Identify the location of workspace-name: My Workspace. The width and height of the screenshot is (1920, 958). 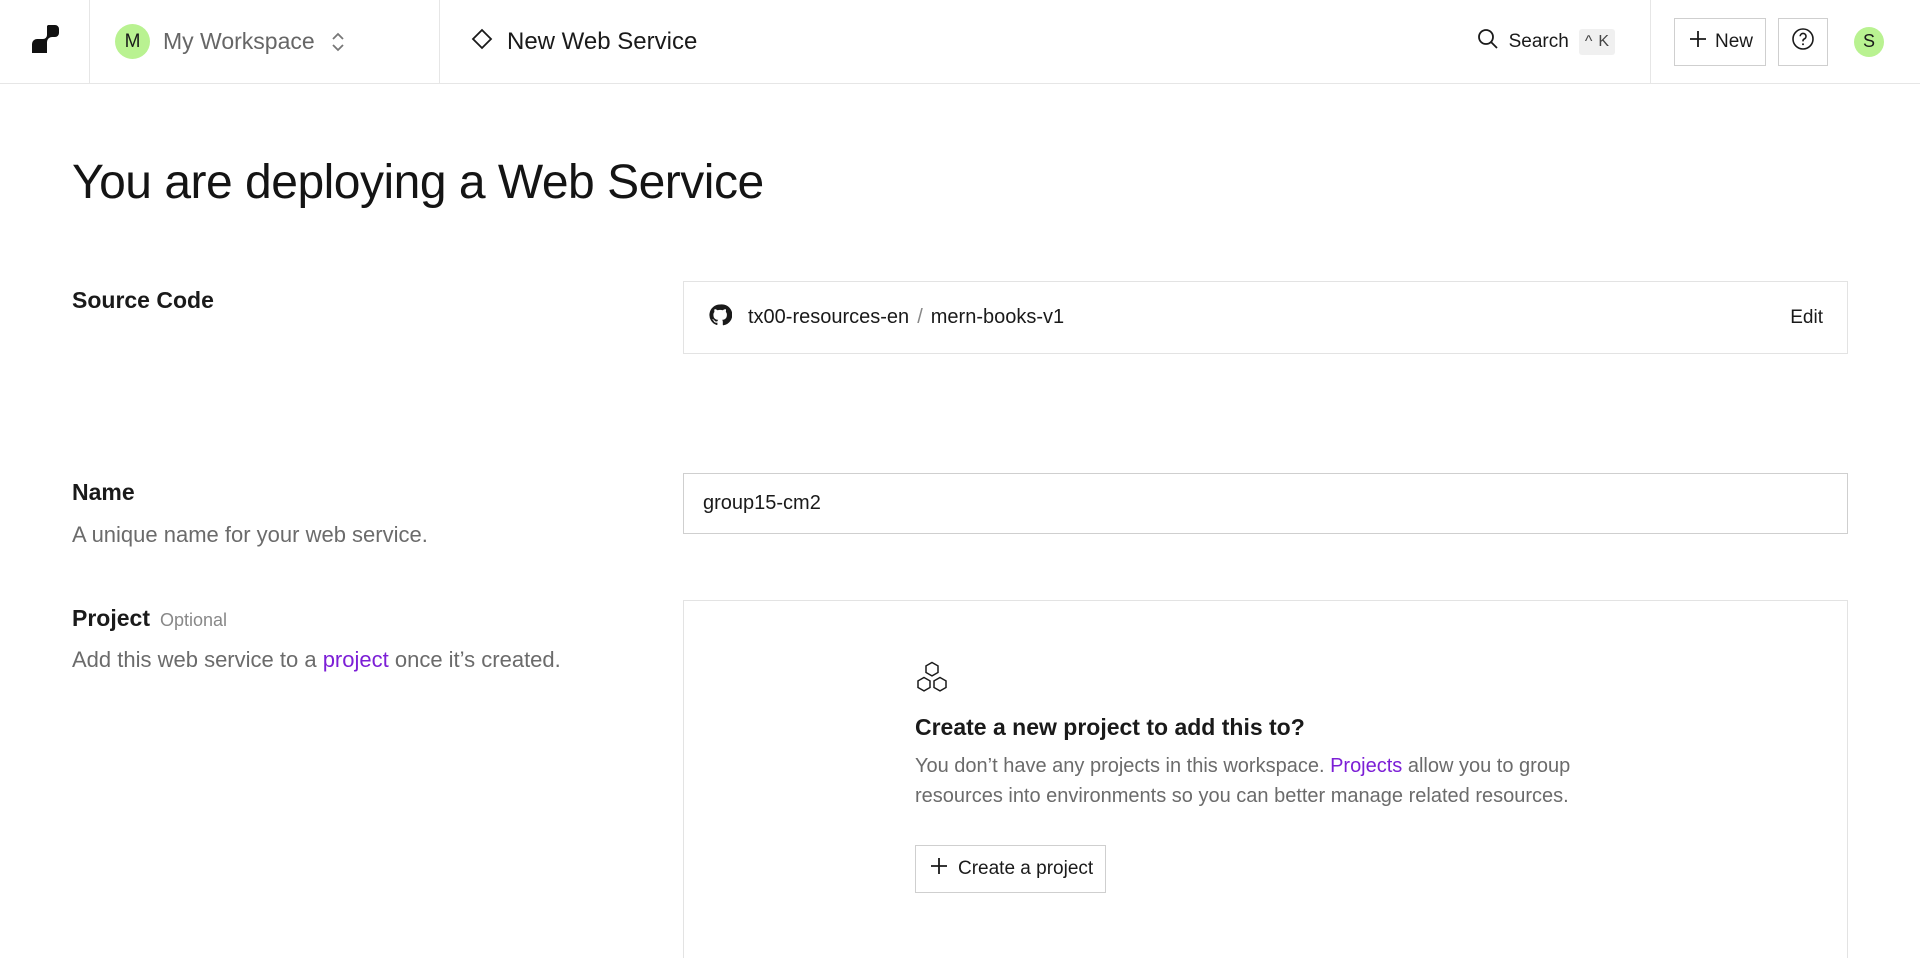
(239, 41).